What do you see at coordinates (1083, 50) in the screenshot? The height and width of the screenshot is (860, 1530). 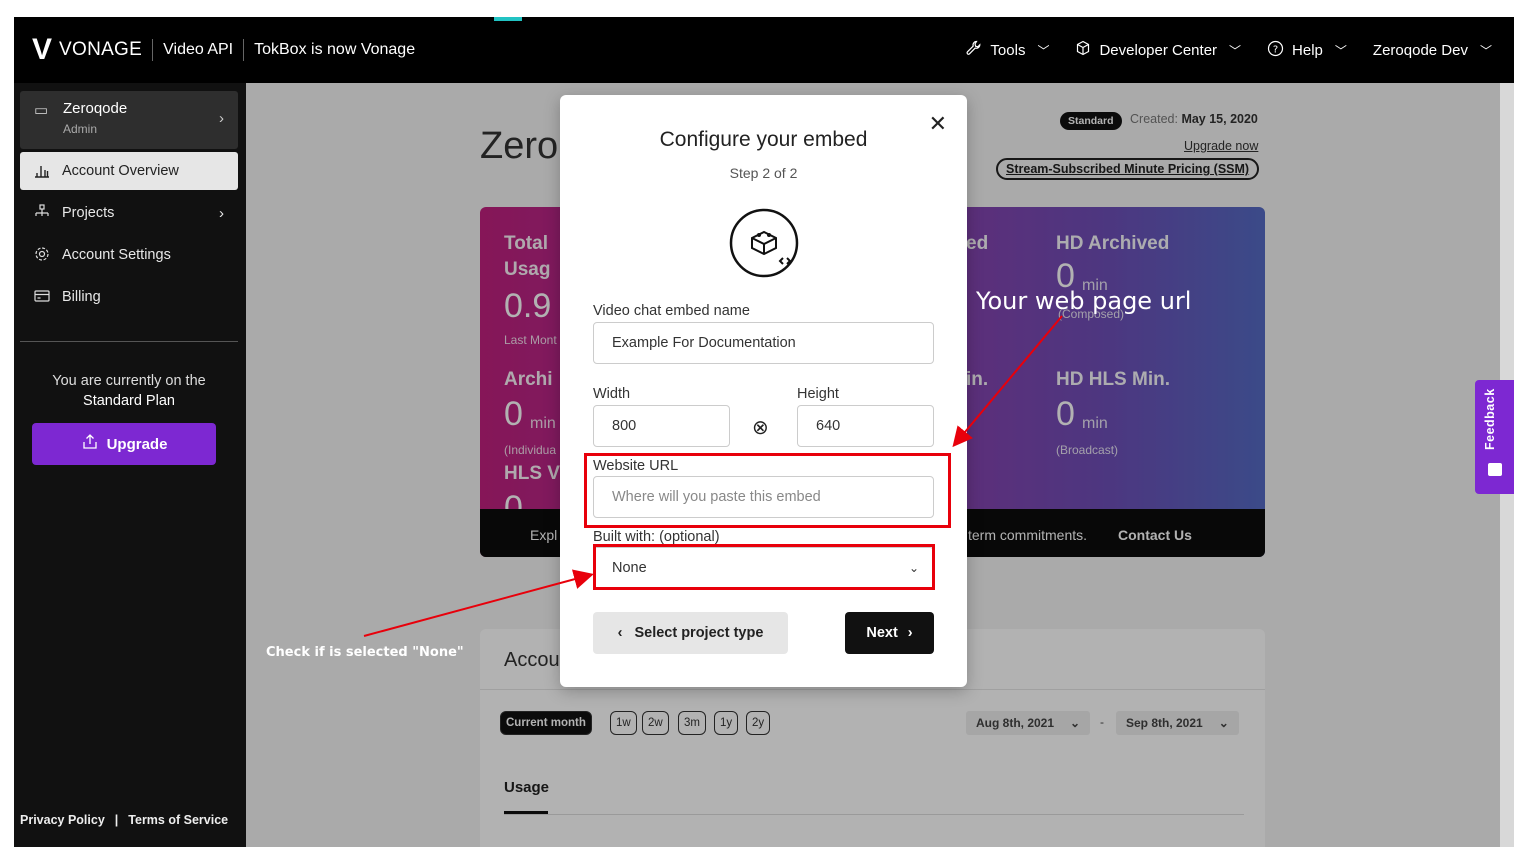 I see `cube-icon` at bounding box center [1083, 50].